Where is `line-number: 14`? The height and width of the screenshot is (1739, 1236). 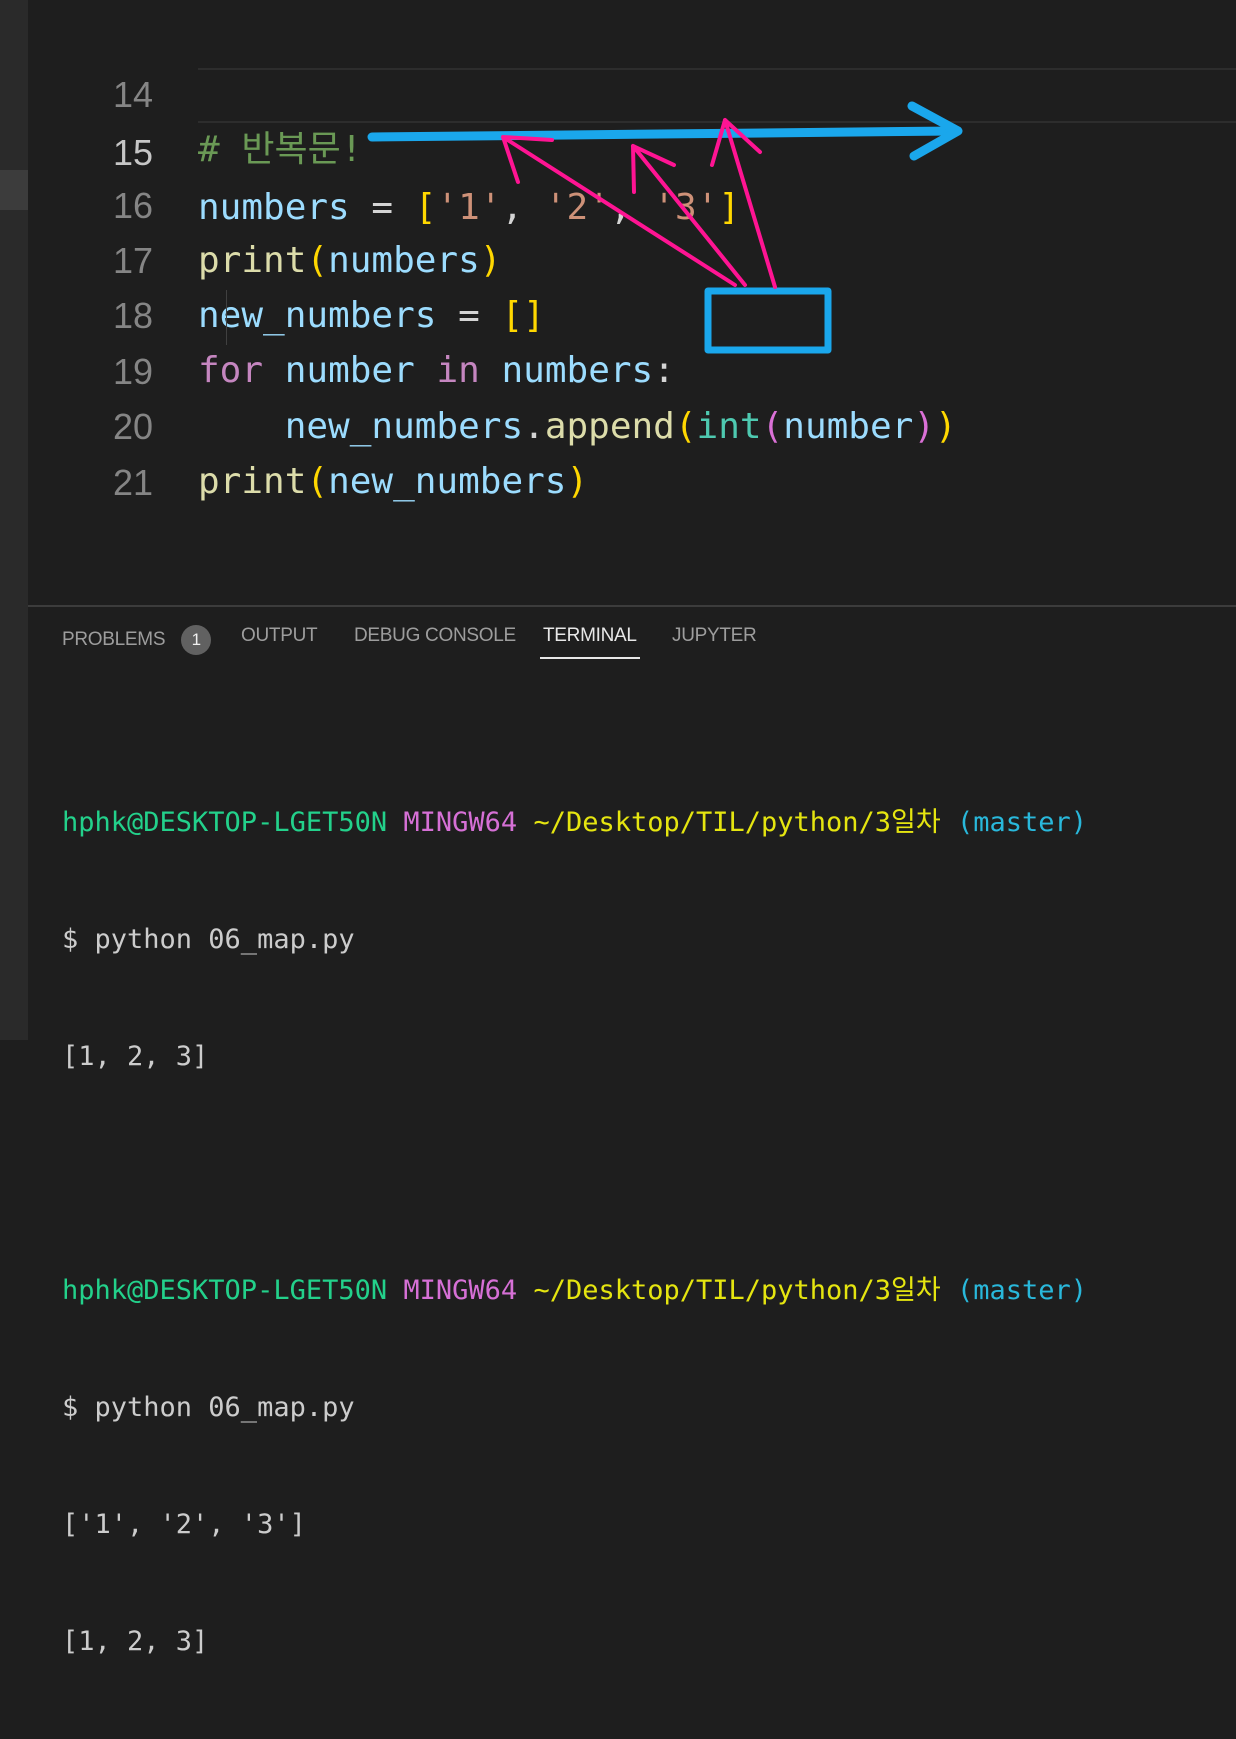
line-number: 14 is located at coordinates (132, 94).